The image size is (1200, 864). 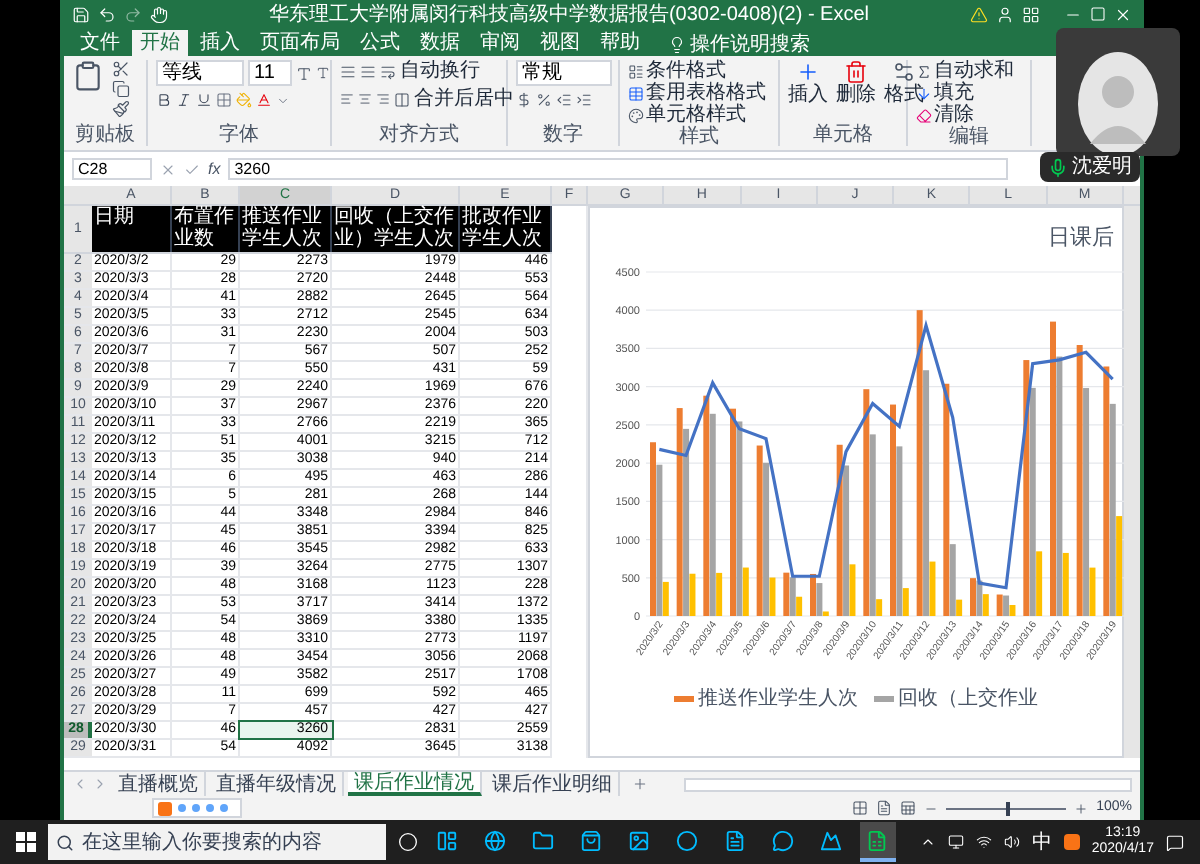 What do you see at coordinates (283, 100) in the screenshot?
I see `dropdown-icon` at bounding box center [283, 100].